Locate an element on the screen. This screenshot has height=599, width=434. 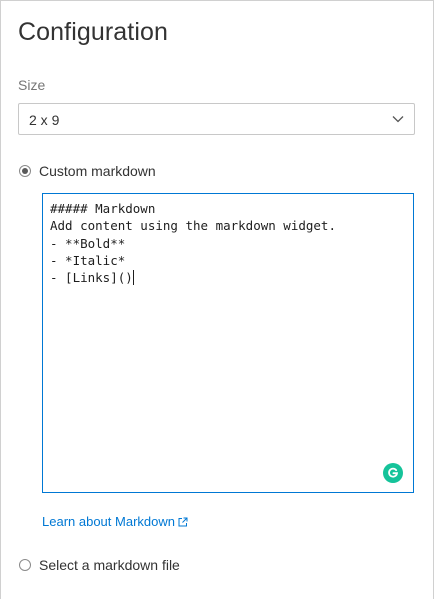
radio-label-custom-markdown: Custom markdown is located at coordinates (97, 171).